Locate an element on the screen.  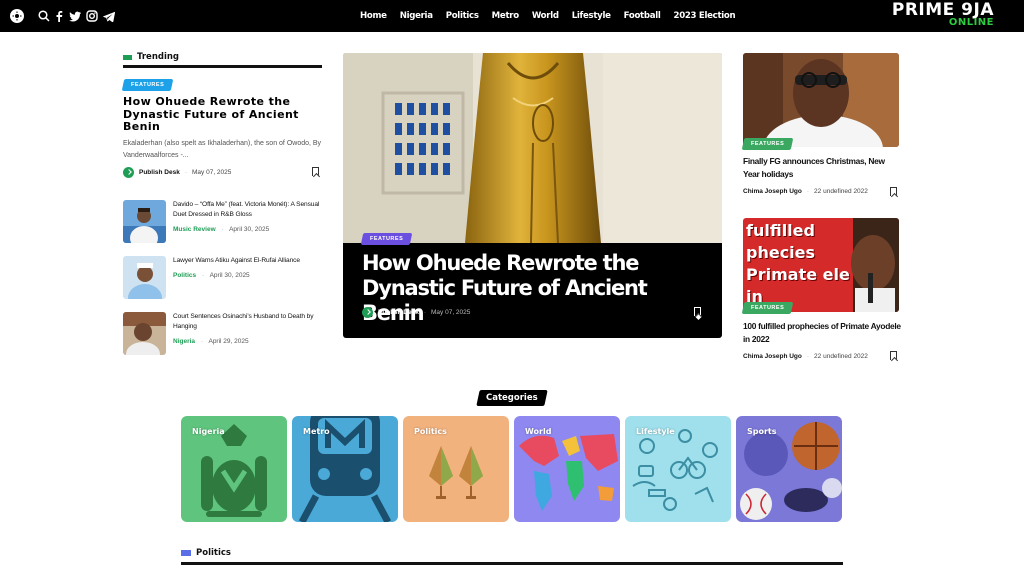
list-item-meta: Music Review · April 30, 2025 is located at coordinates (221, 229).